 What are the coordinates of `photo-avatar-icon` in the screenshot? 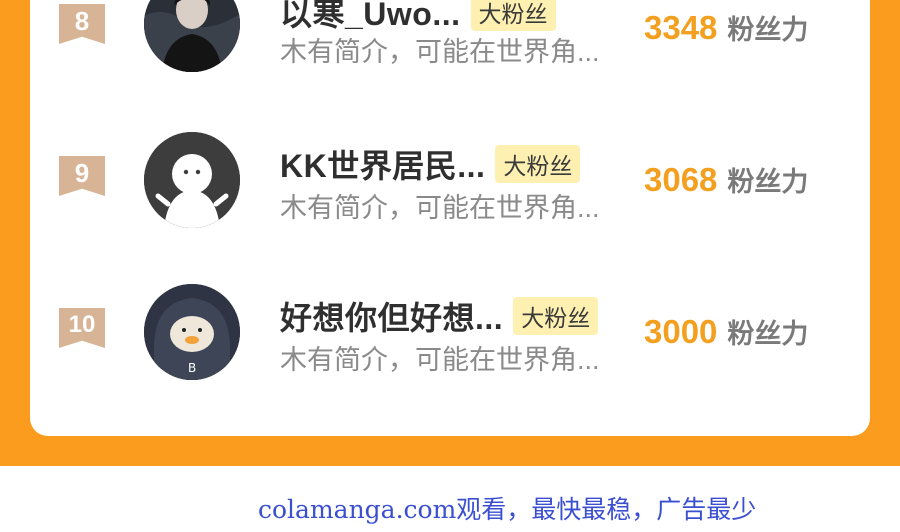 It's located at (192, 36).